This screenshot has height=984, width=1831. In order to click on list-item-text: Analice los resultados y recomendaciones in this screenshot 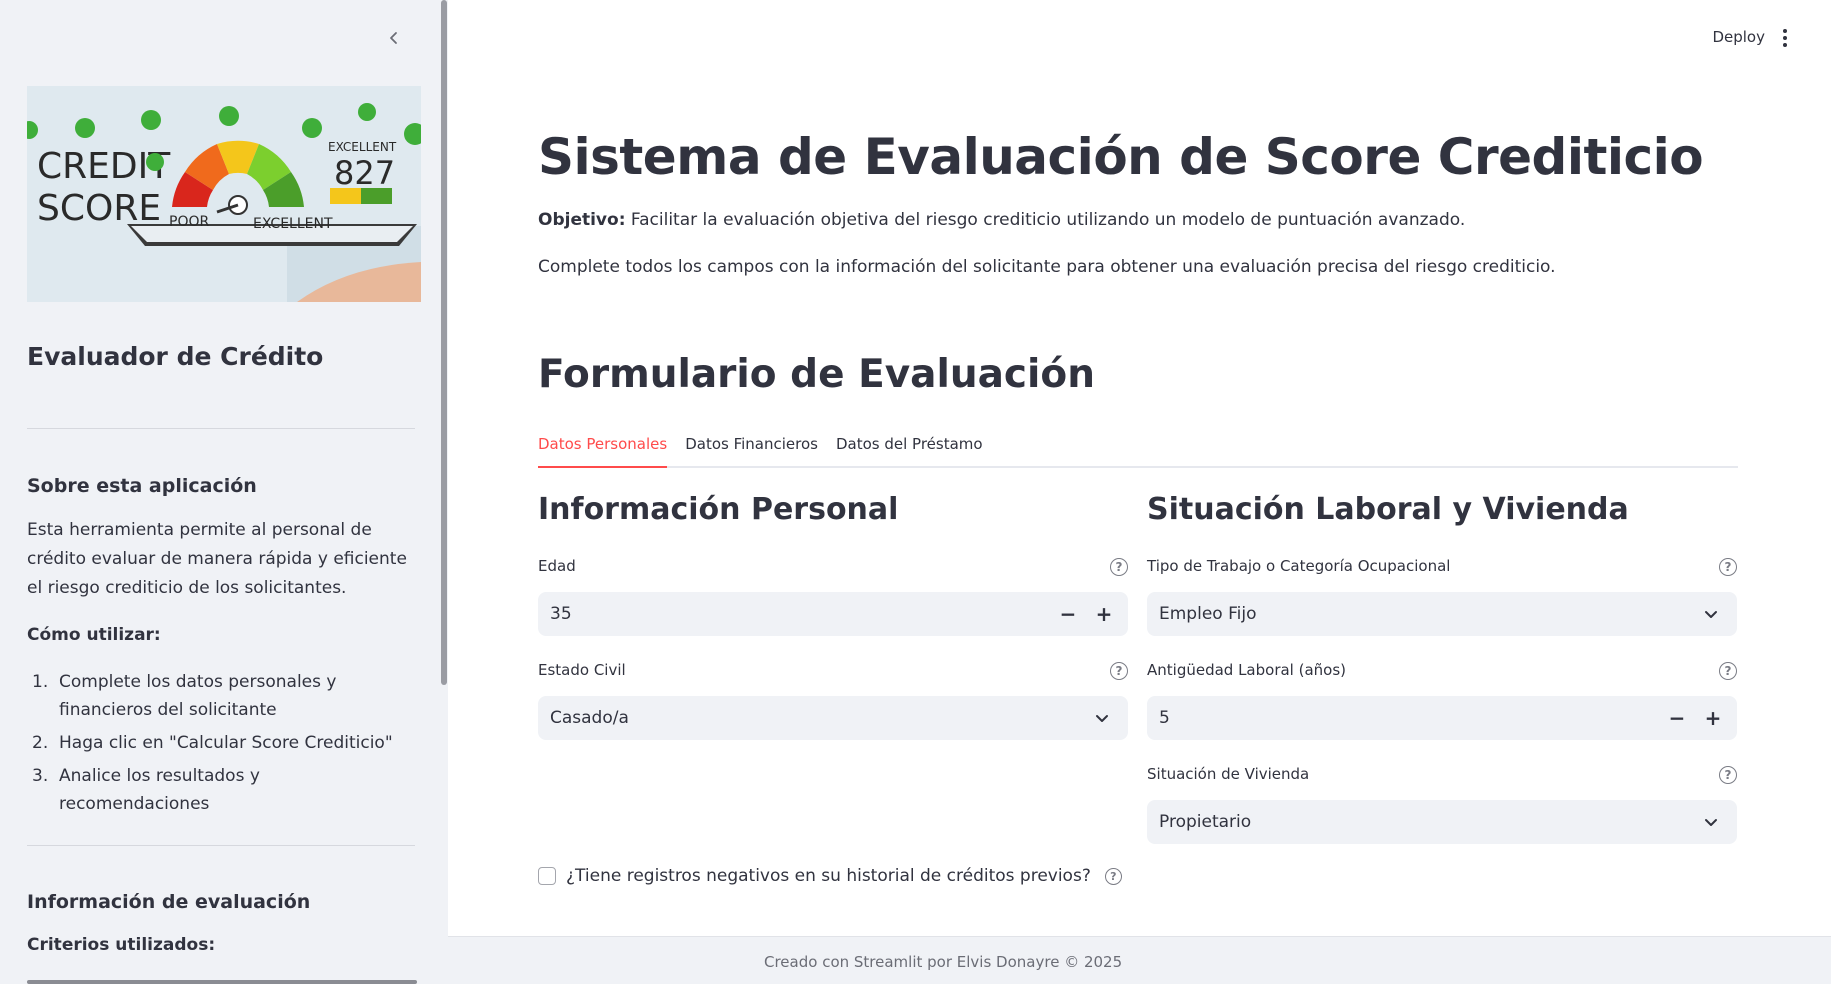, I will do `click(159, 790)`.